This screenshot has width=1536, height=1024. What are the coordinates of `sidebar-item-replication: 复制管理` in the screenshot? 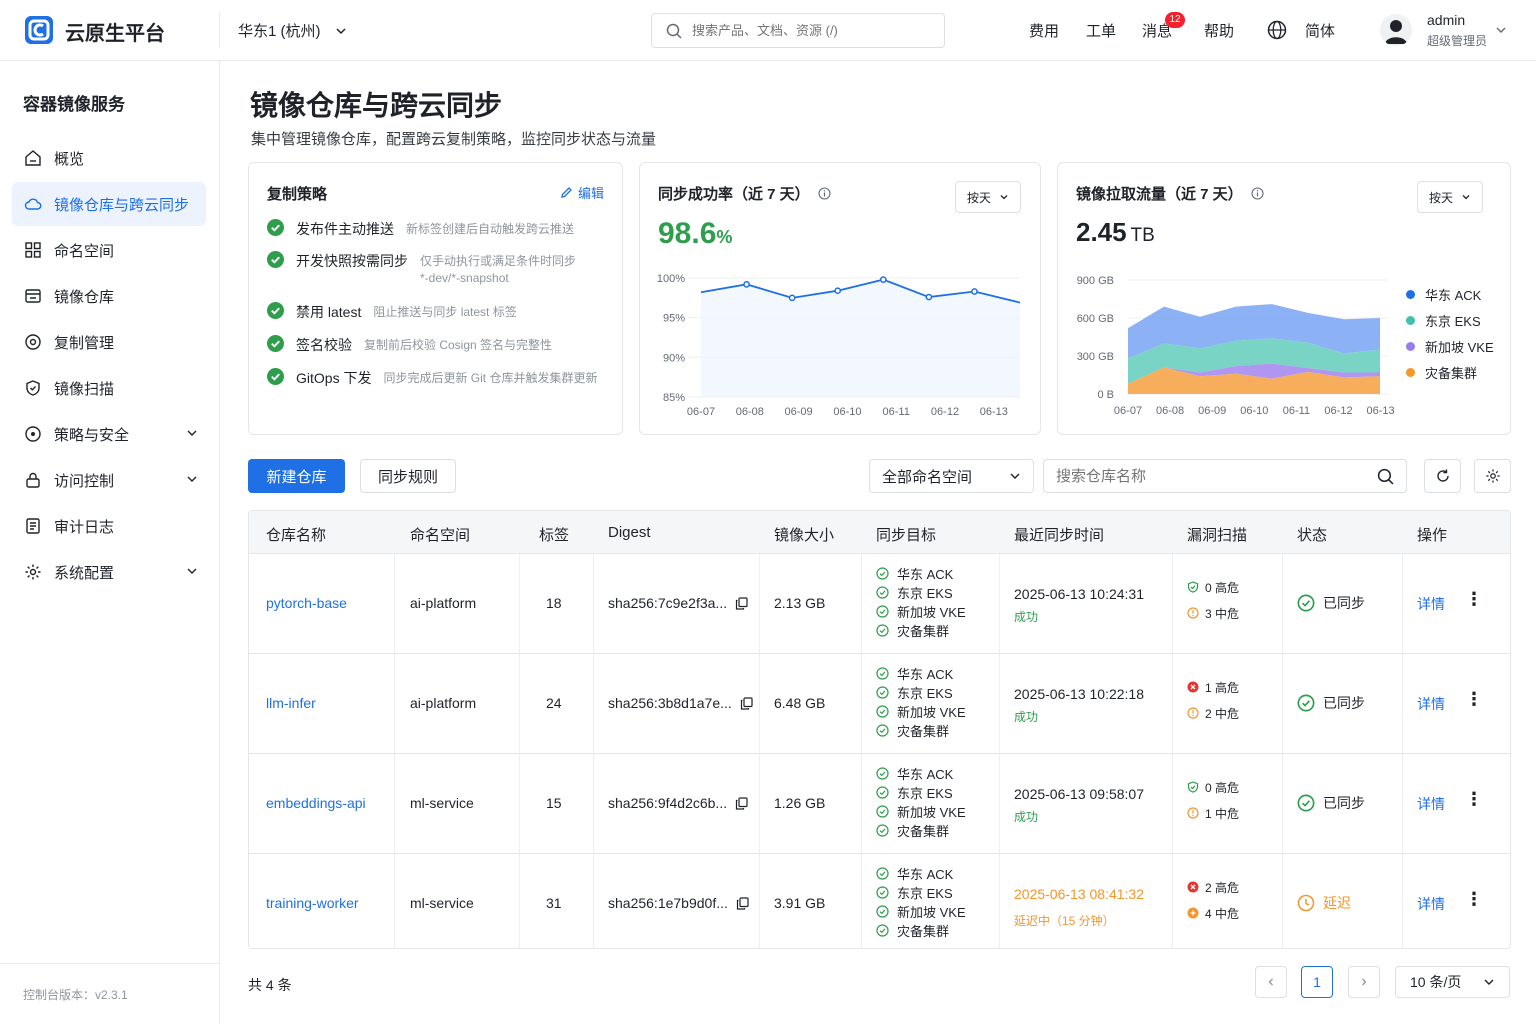 It's located at (109, 342).